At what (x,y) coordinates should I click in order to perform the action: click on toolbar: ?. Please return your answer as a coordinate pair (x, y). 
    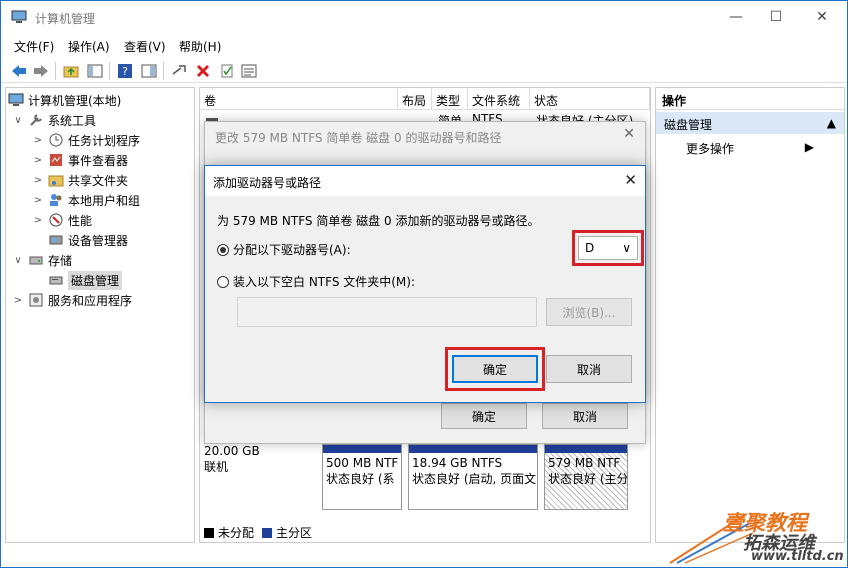
    Looking at the image, I should click on (424, 71).